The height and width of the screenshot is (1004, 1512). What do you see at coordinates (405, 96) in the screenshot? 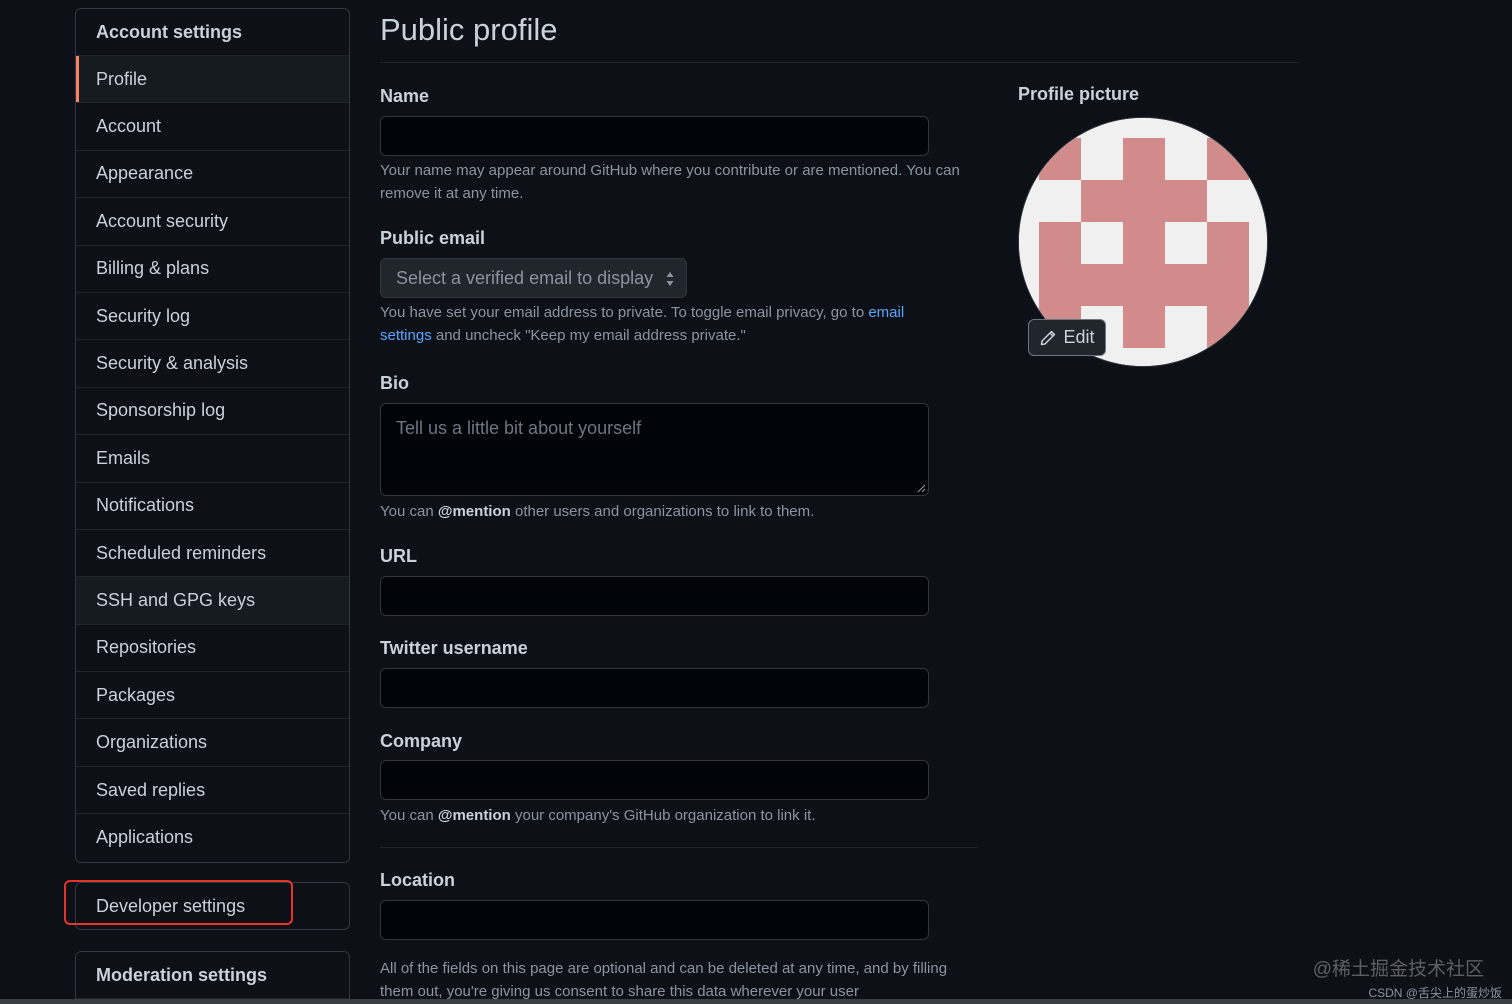
I see `name-label: Name` at bounding box center [405, 96].